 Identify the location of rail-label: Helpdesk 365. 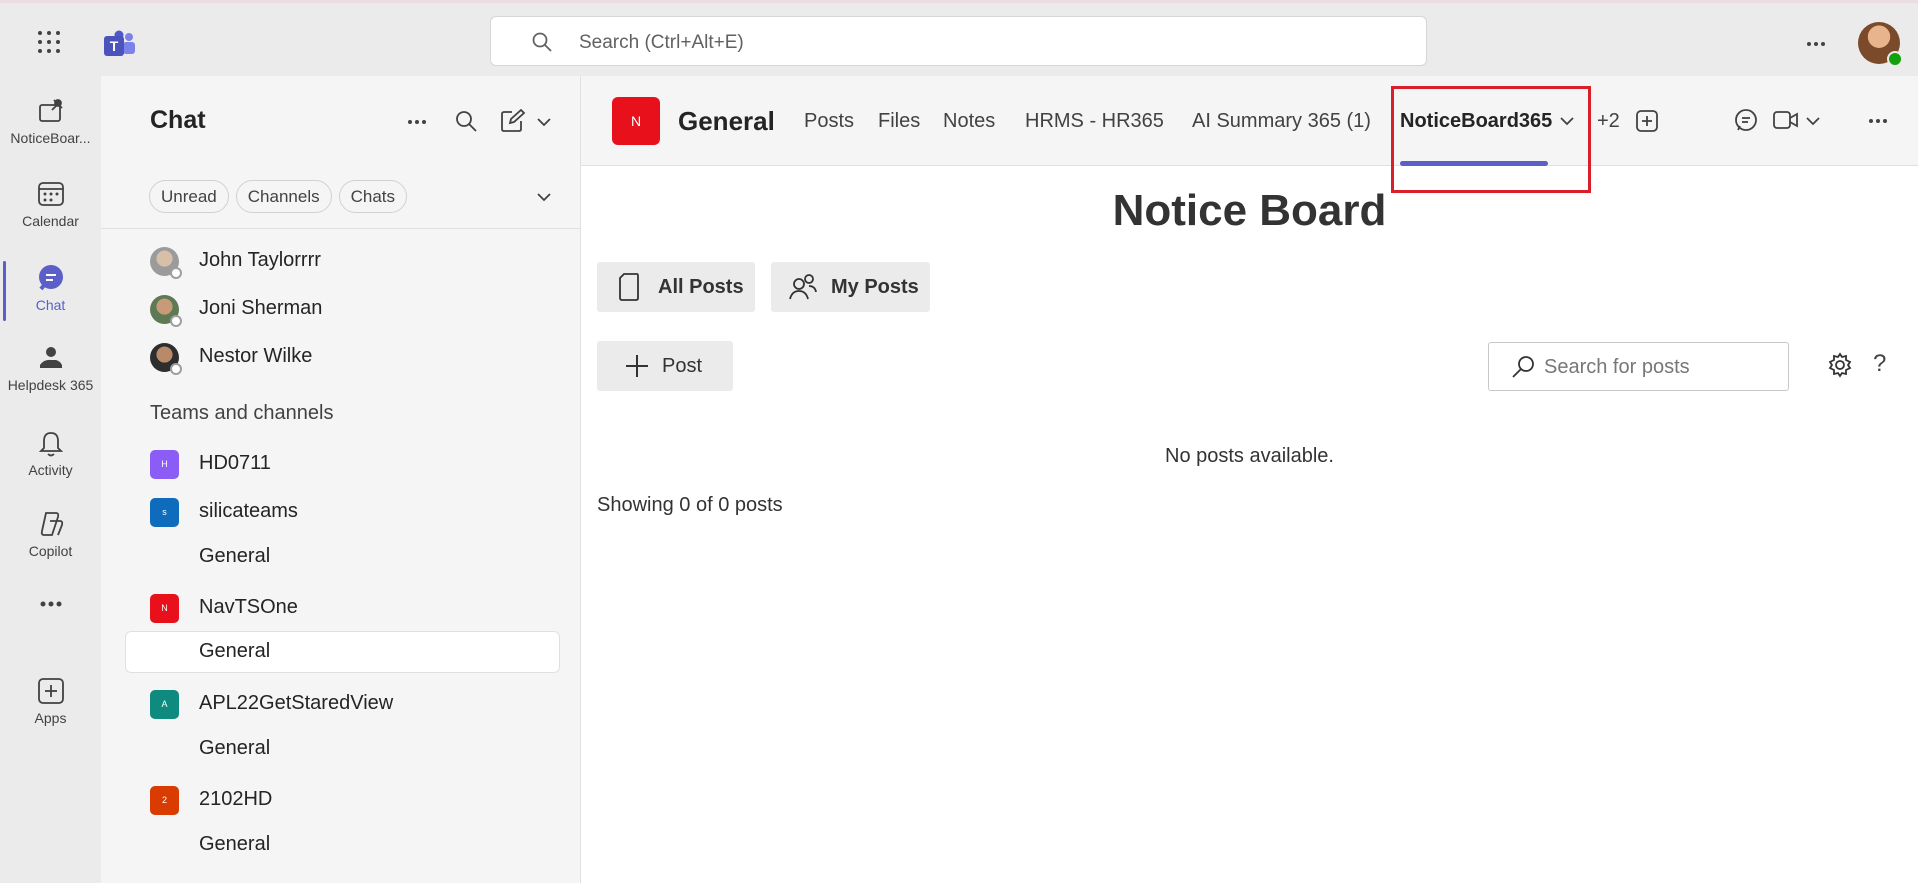
(50, 385).